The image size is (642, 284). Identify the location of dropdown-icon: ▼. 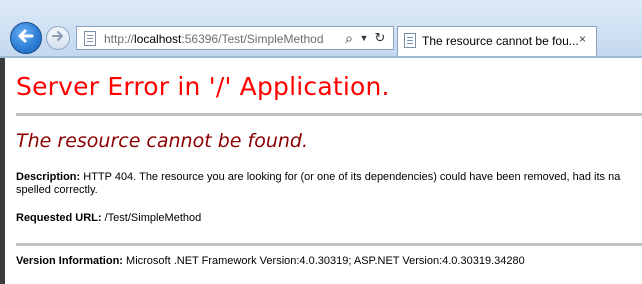
(364, 38).